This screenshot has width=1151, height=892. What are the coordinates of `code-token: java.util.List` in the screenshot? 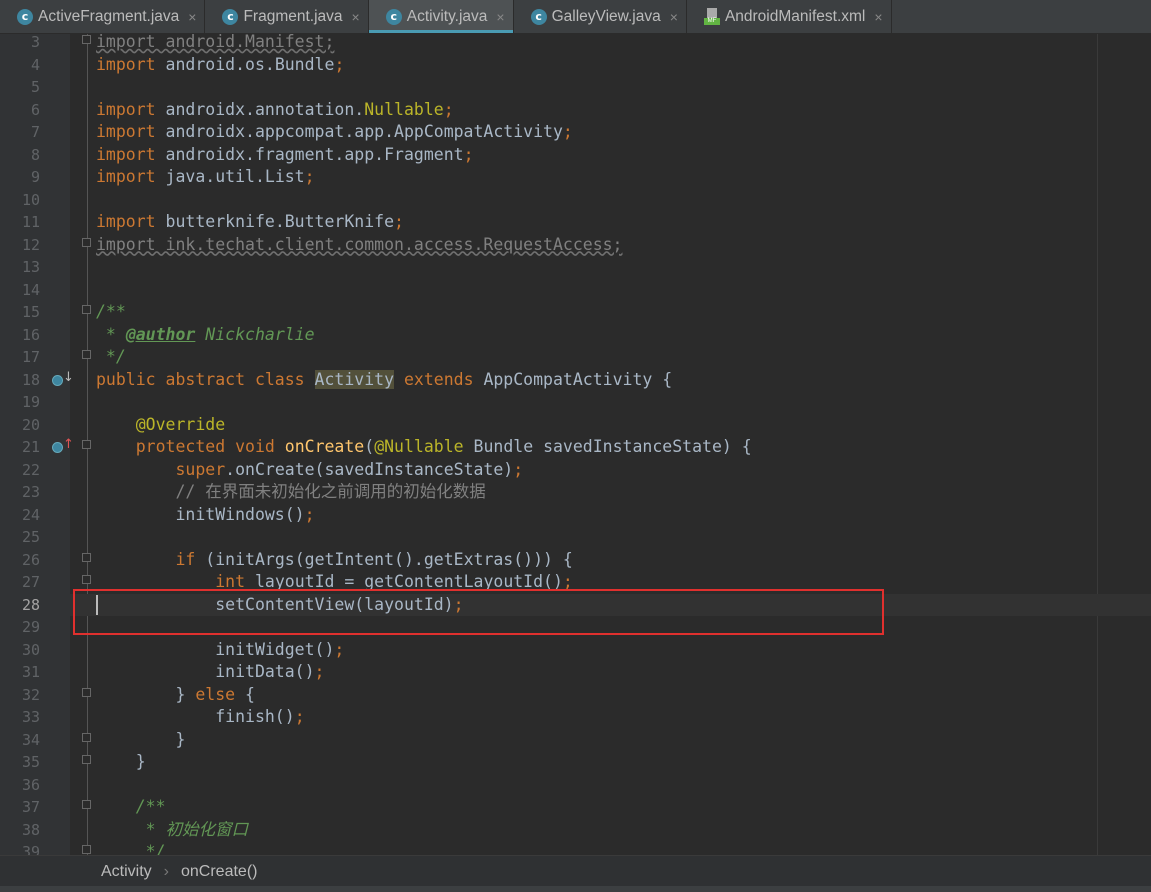 It's located at (235, 176).